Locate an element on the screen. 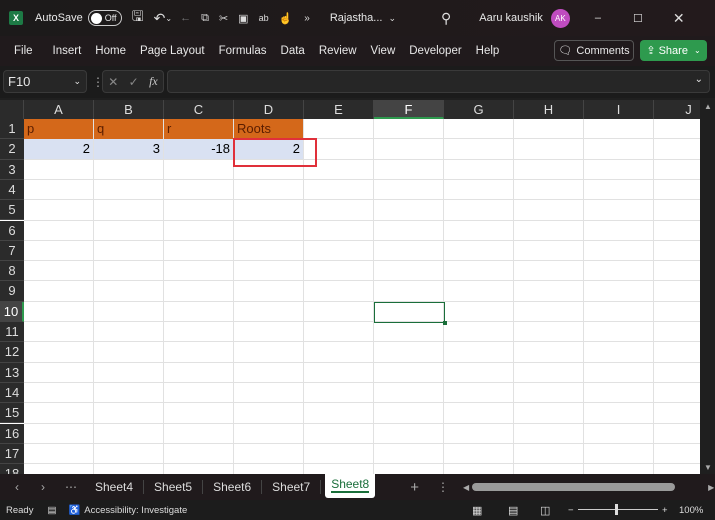 The height and width of the screenshot is (520, 715). zoom-slider is located at coordinates (618, 509).